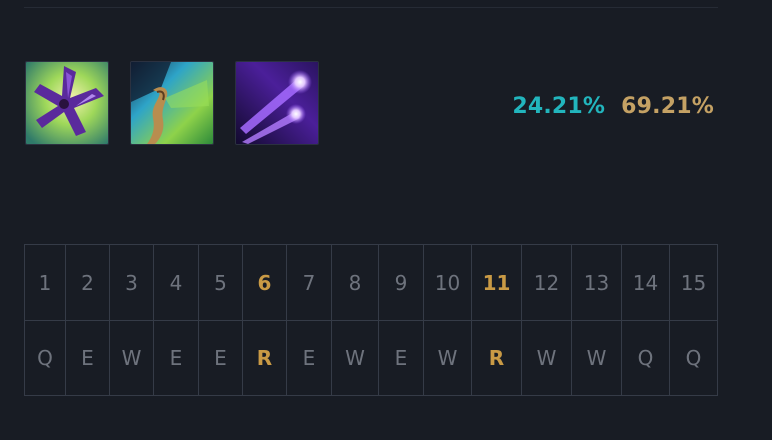 This screenshot has width=772, height=440. What do you see at coordinates (309, 282) in the screenshot?
I see `level-cell: 7` at bounding box center [309, 282].